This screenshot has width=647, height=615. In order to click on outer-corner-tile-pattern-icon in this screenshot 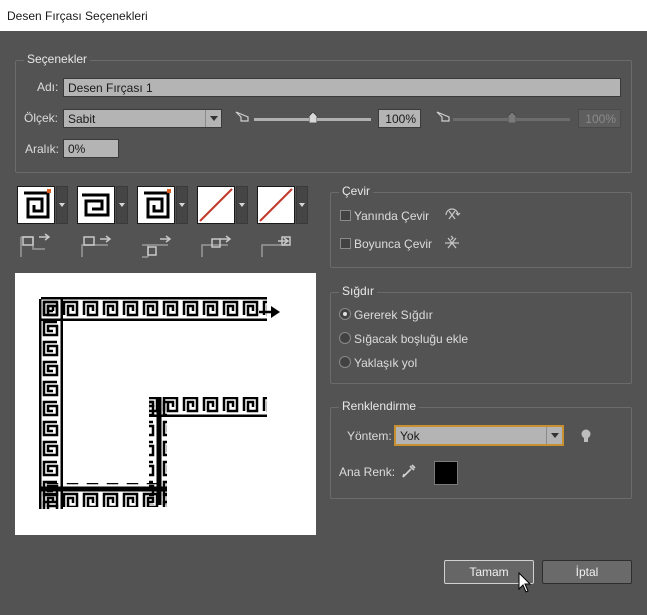, I will do `click(96, 205)`.